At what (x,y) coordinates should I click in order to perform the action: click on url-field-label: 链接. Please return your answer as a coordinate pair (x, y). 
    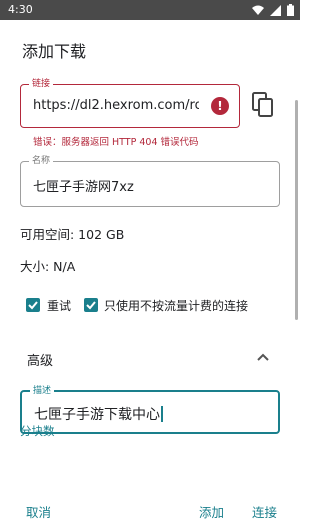
    Looking at the image, I should click on (41, 84).